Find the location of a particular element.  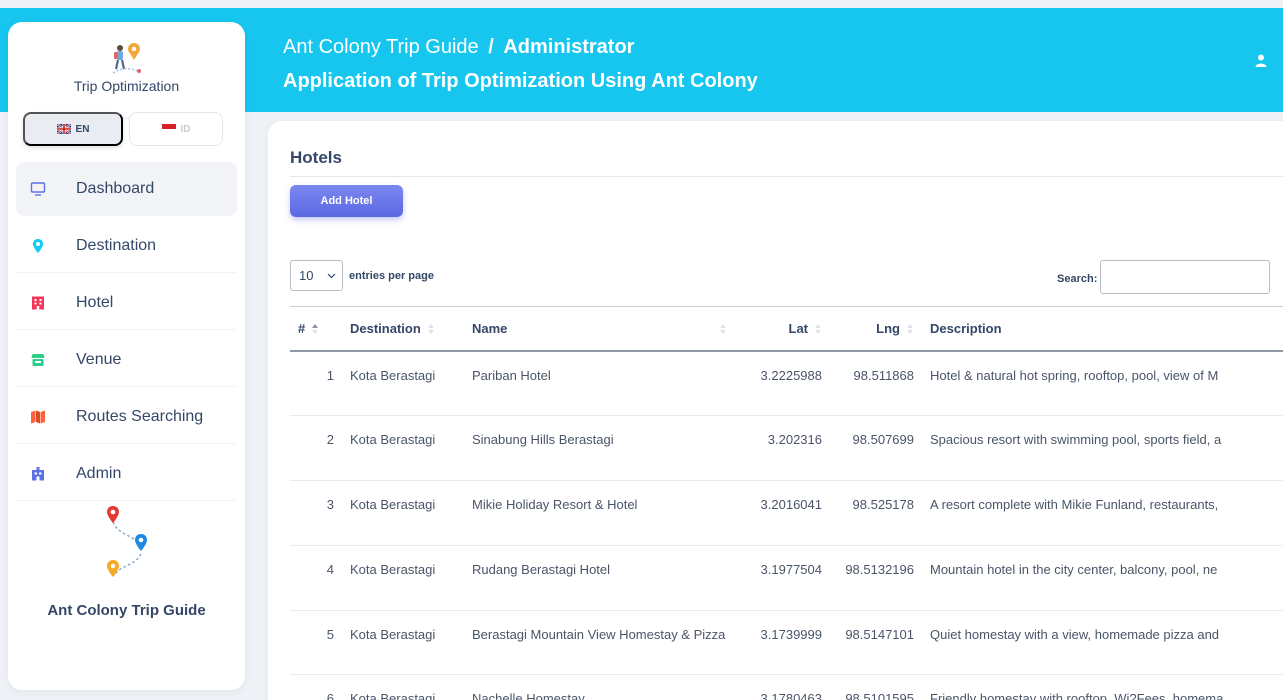

search-label: Search: is located at coordinates (1077, 279).